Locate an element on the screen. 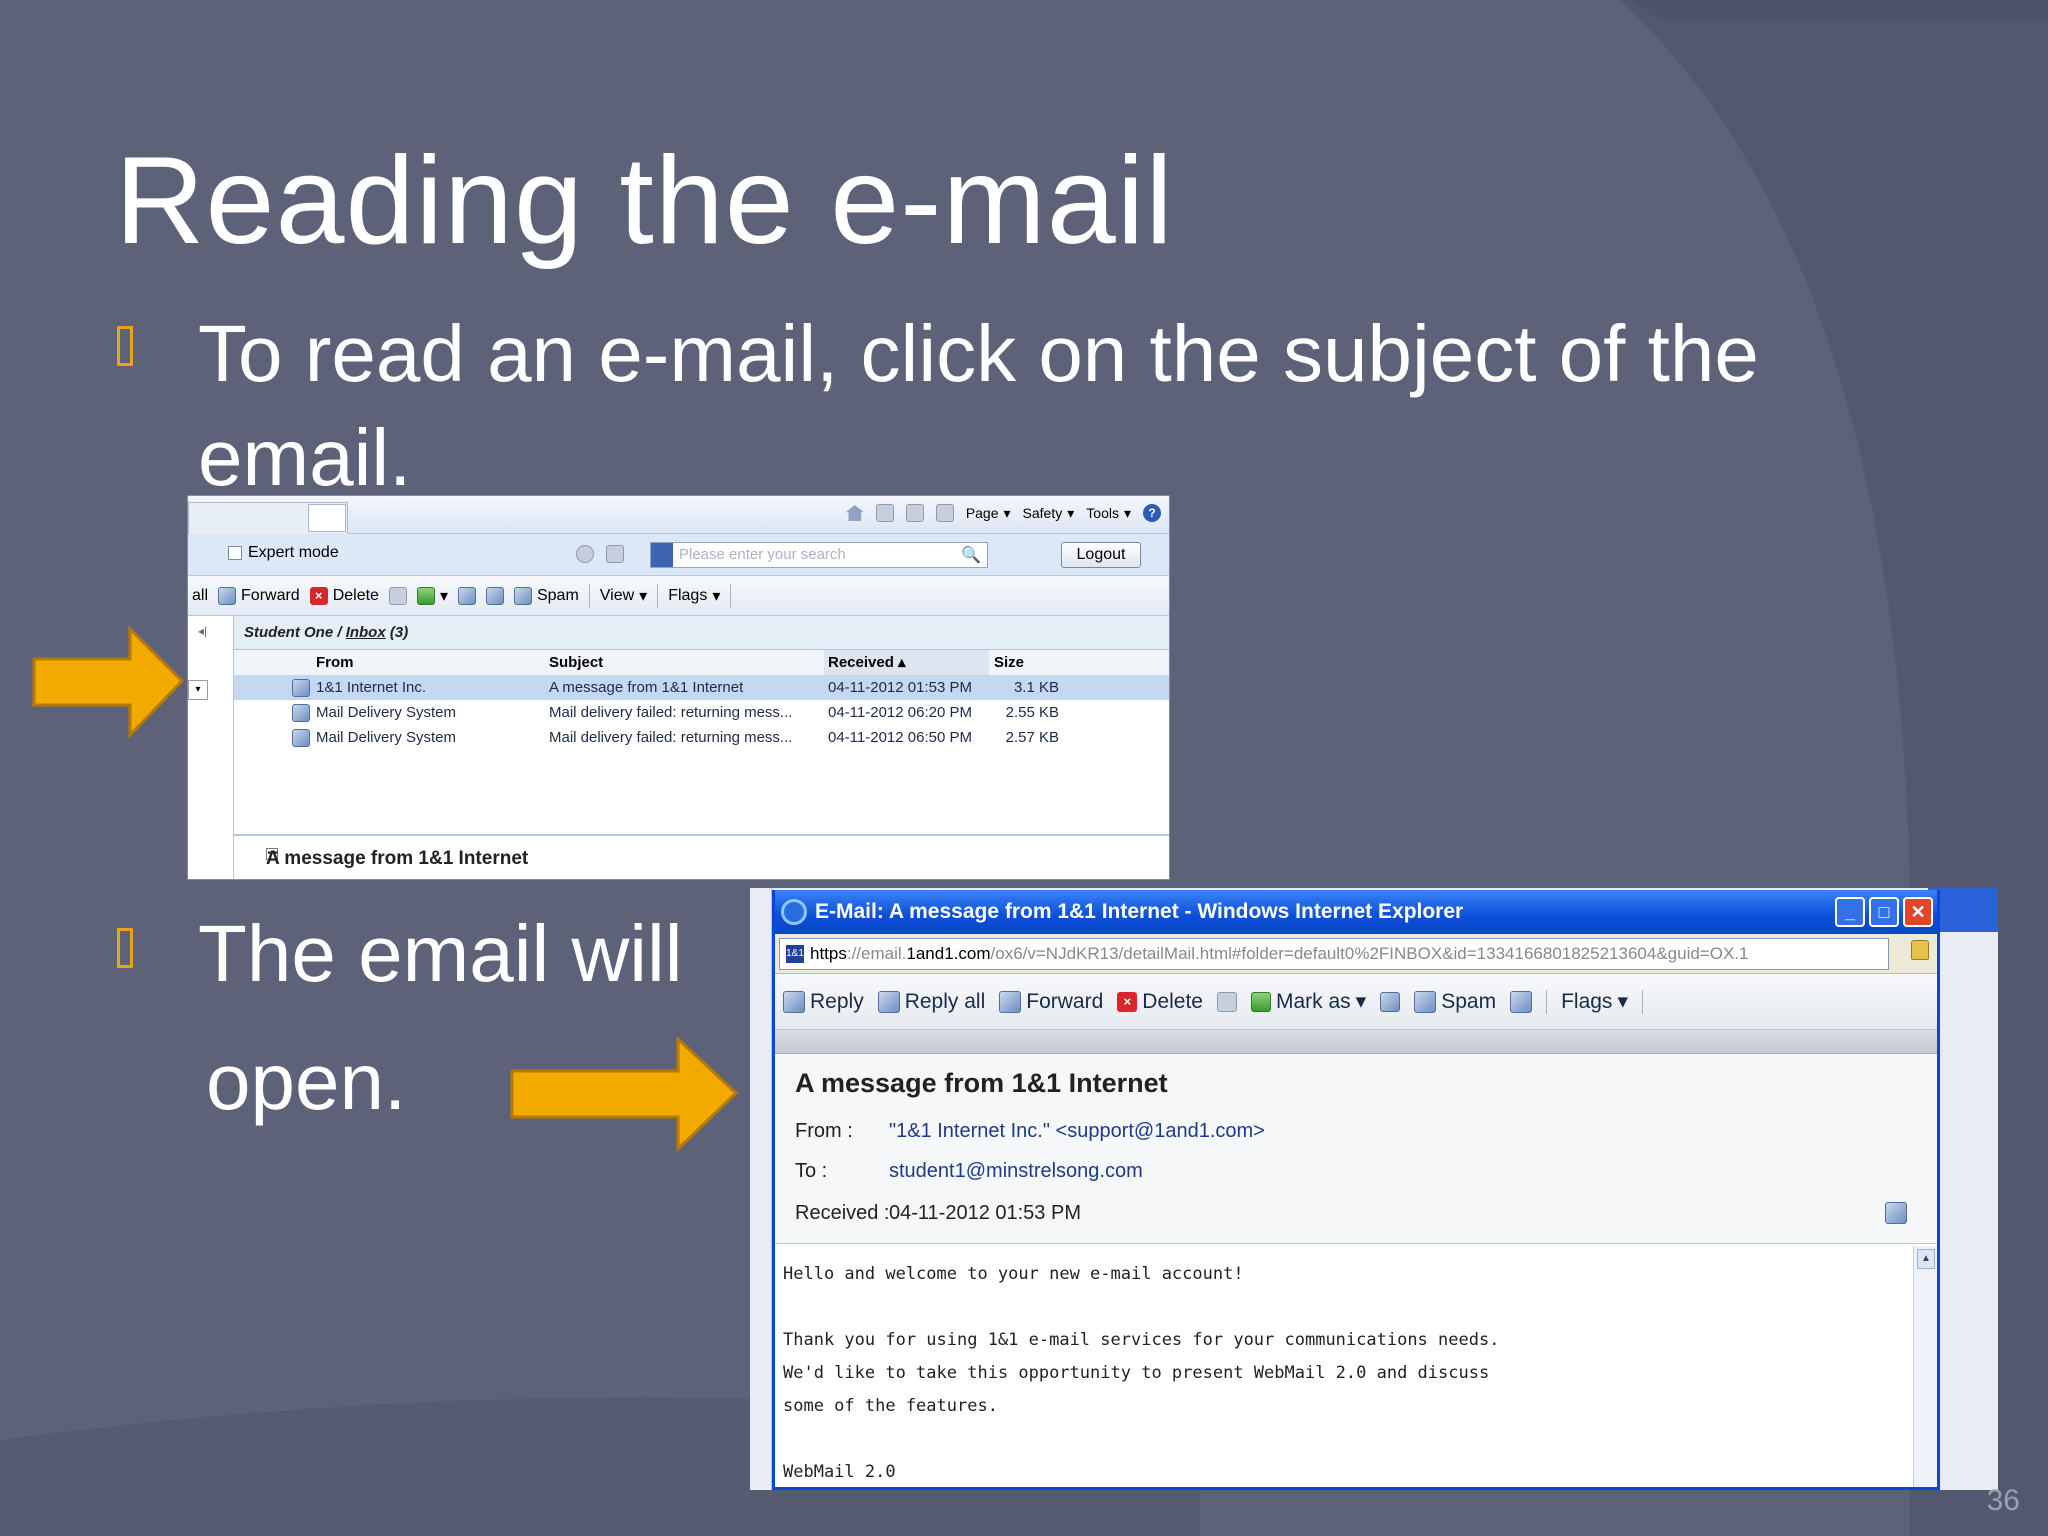 Image resolution: width=2048 pixels, height=1536 pixels. page-menu: Page ▾ is located at coordinates (988, 513).